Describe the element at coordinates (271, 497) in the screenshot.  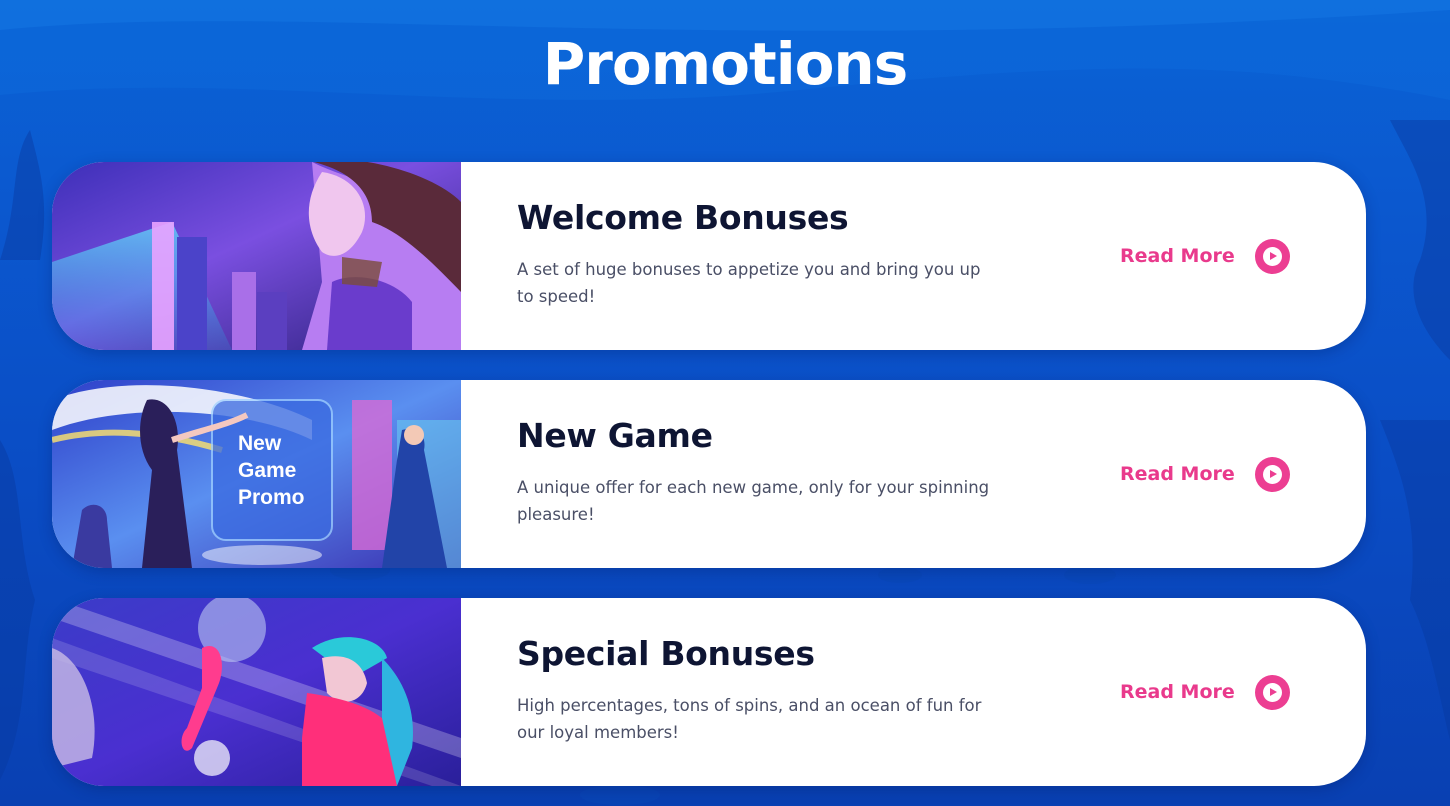
I see `promo-image-text-promo: Promo` at that location.